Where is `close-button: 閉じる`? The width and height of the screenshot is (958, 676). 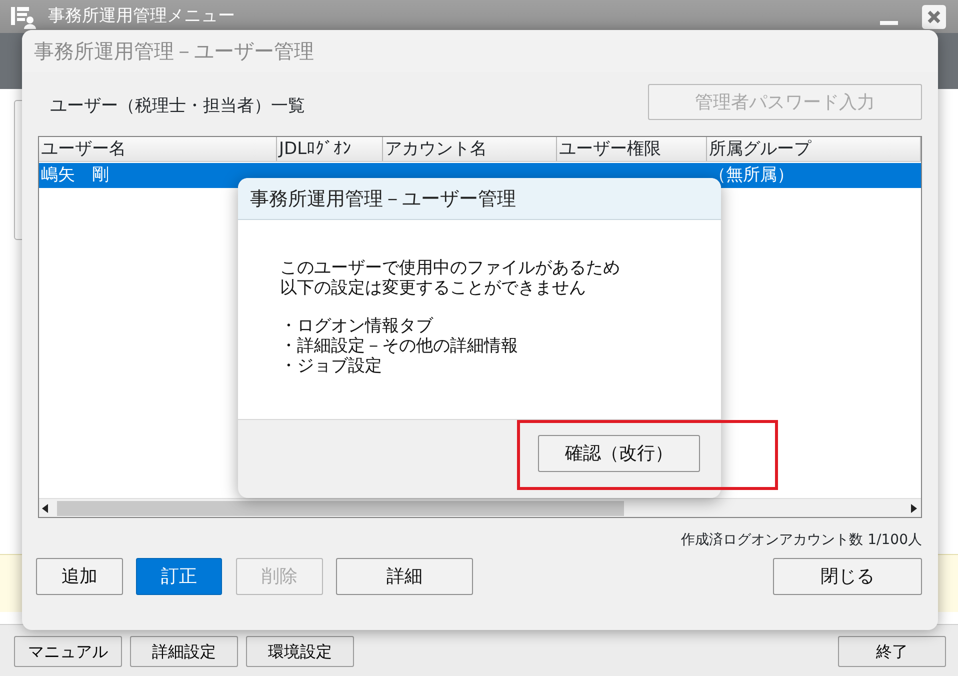 close-button: 閉じる is located at coordinates (847, 576).